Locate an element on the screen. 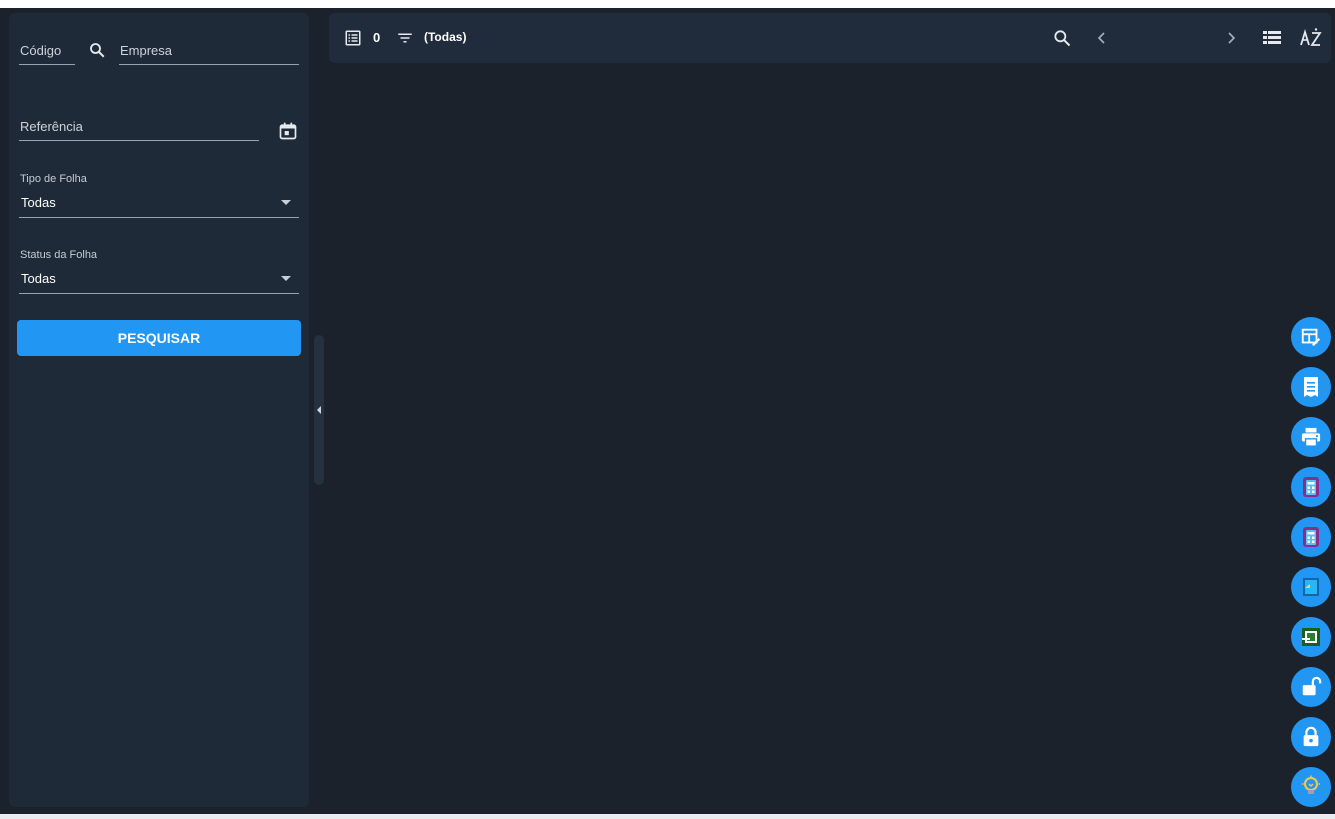  filter-icon is located at coordinates (405, 38).